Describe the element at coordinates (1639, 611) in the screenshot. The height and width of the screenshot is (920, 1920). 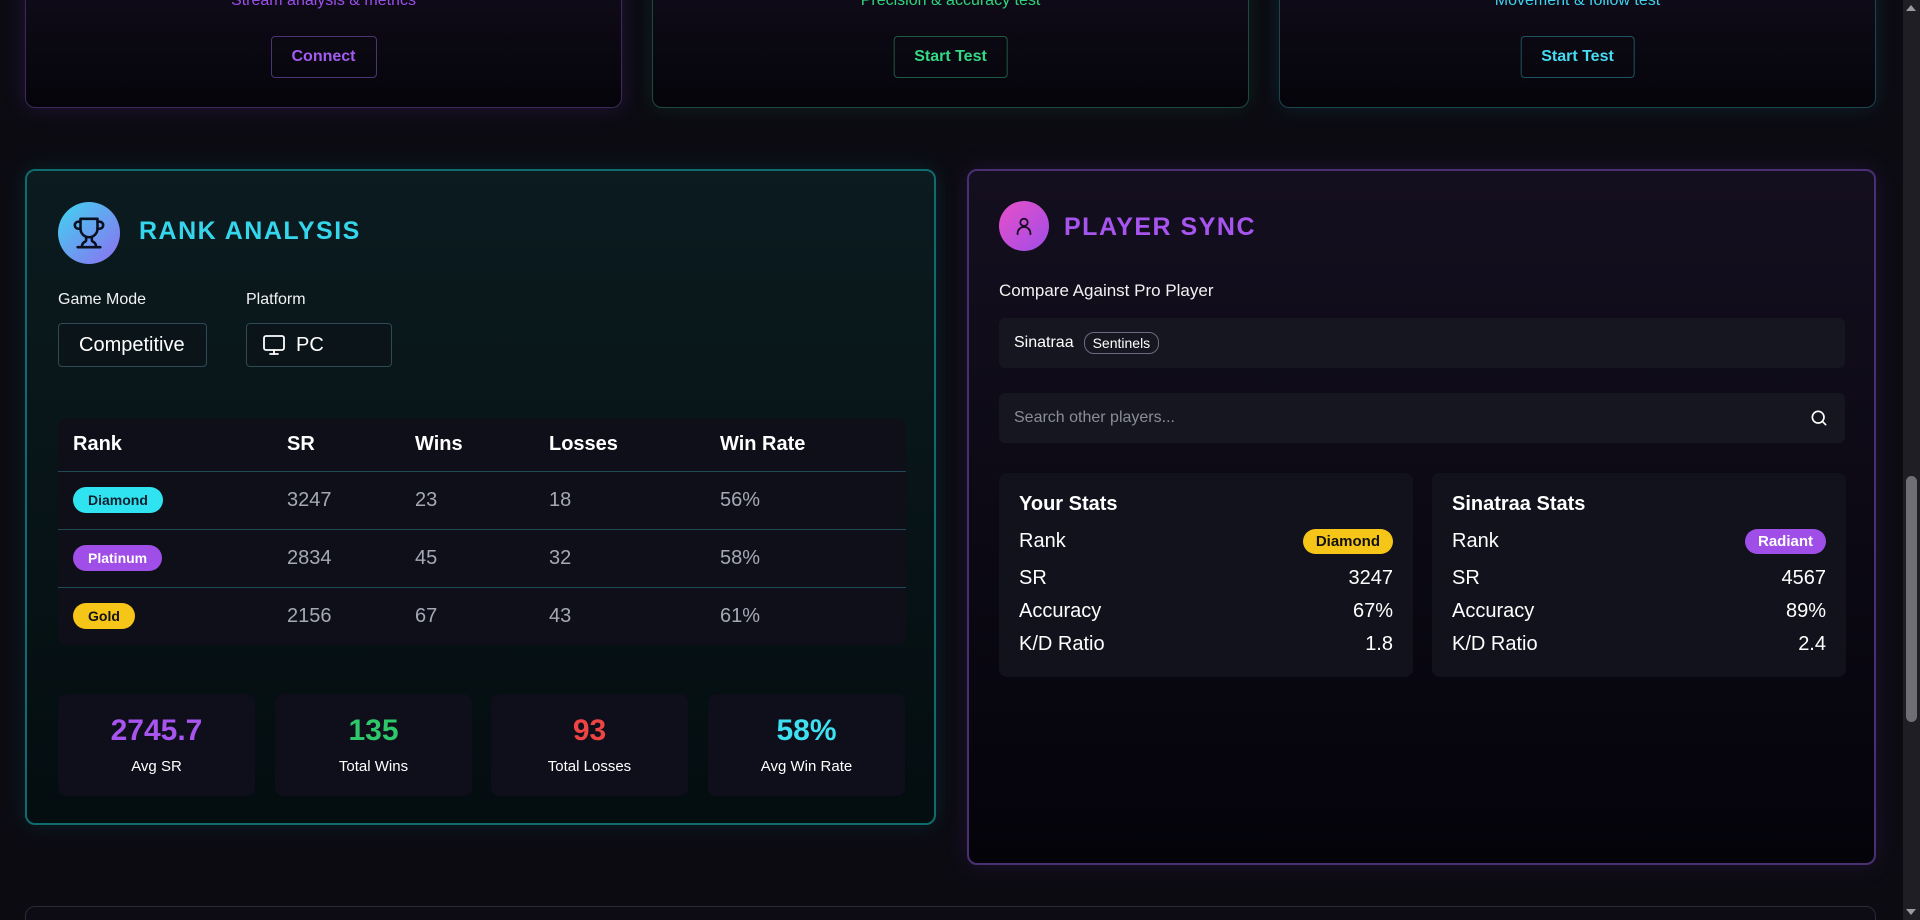
I see `stat-row-accuracy: Accuracy 89%` at that location.